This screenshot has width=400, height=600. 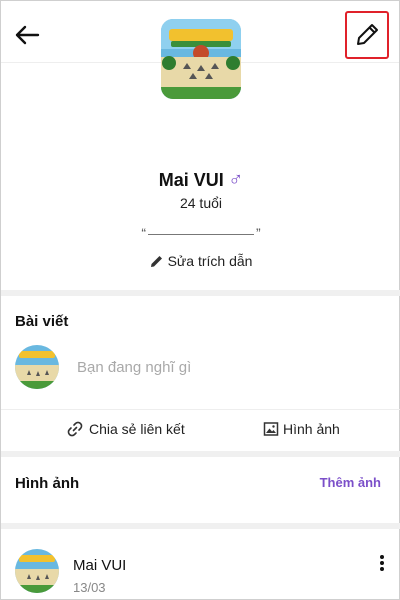 I want to click on feed-meta: Mai VUI 13/03, so click(x=99, y=576).